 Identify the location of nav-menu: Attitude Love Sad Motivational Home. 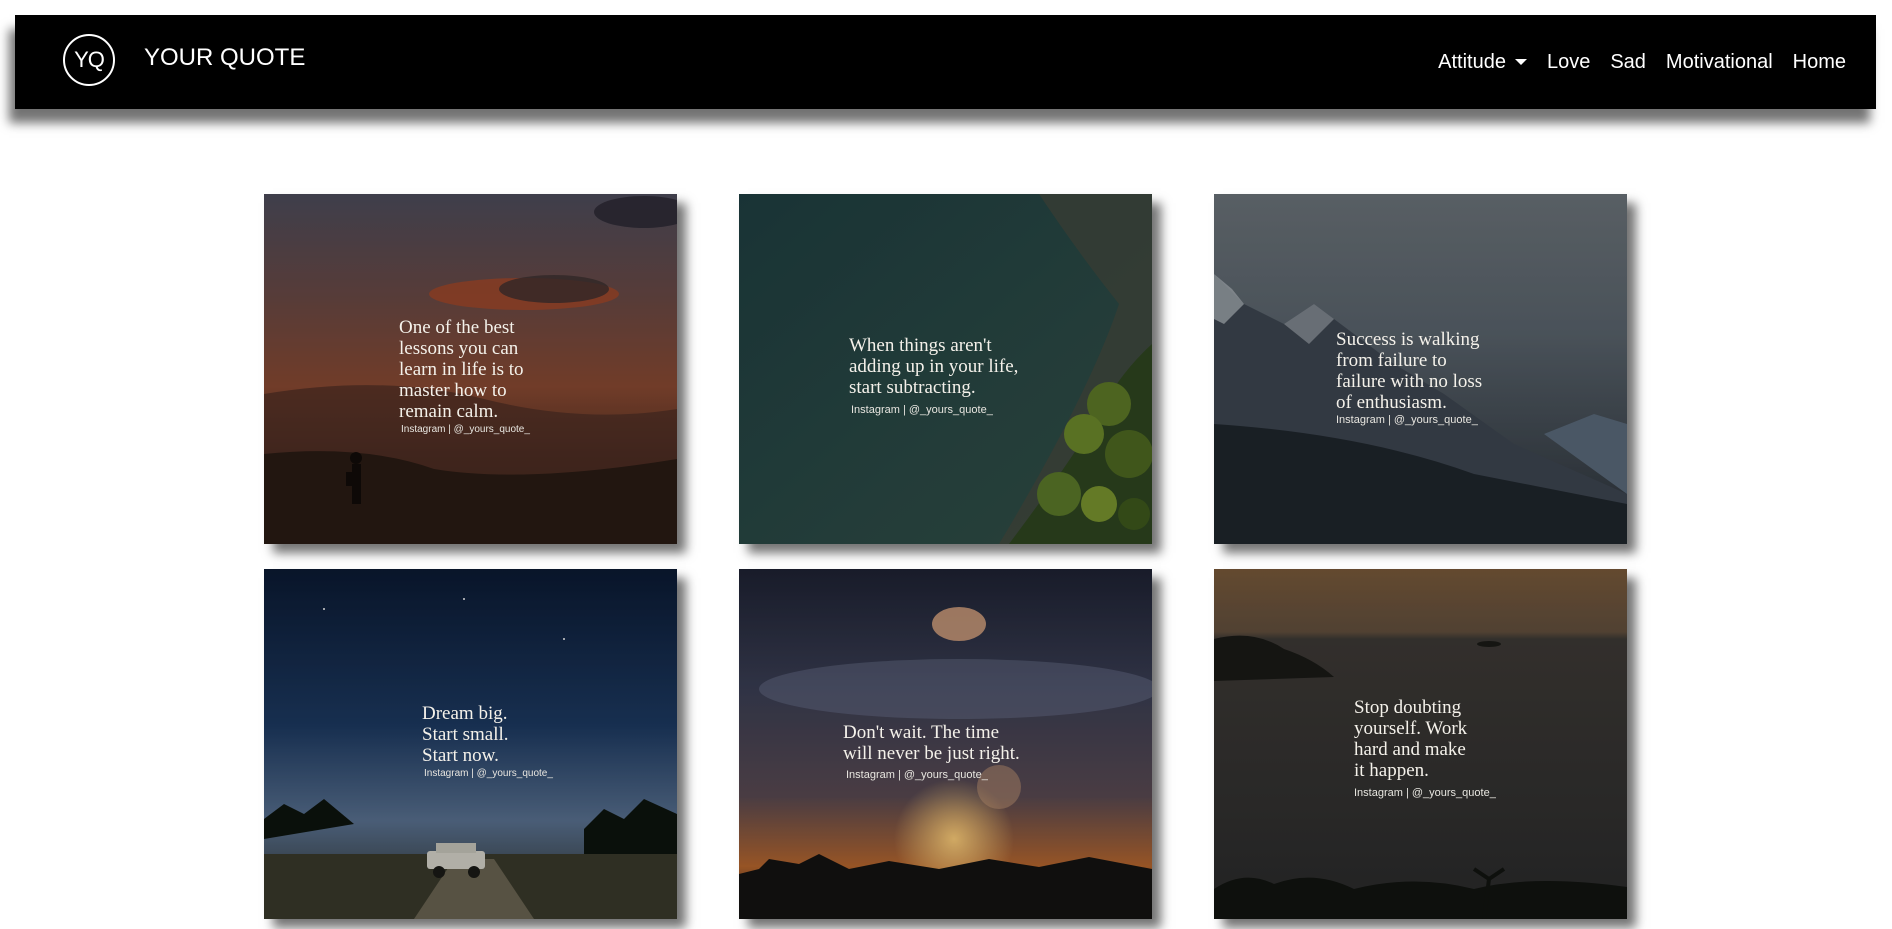
(1642, 62).